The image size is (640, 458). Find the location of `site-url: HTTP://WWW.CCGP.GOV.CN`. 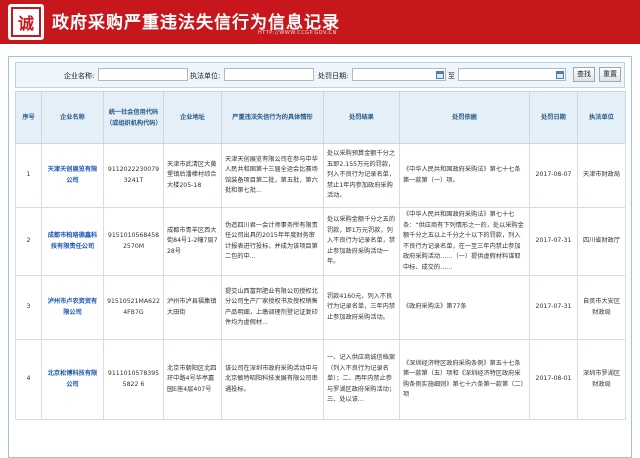

site-url: HTTP://WWW.CCGP.GOV.CN is located at coordinates (297, 33).